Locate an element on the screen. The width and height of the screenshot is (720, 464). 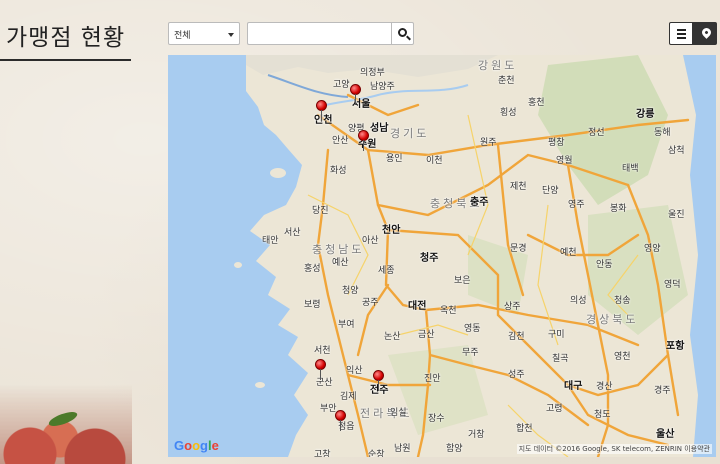
store-marker-jeongeup is located at coordinates (341, 421).